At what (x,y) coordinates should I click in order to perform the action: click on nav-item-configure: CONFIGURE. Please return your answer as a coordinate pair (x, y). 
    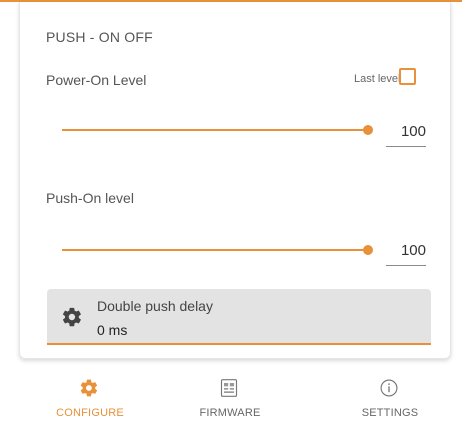
    Looking at the image, I should click on (90, 395).